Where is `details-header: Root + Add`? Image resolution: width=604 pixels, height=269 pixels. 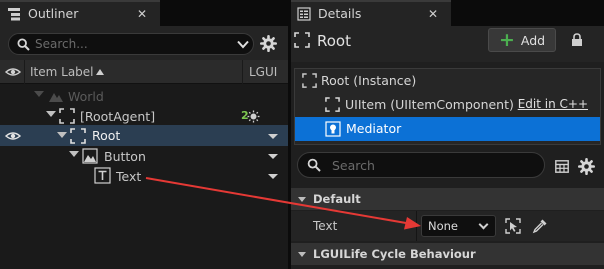 details-header: Root + Add is located at coordinates (447, 44).